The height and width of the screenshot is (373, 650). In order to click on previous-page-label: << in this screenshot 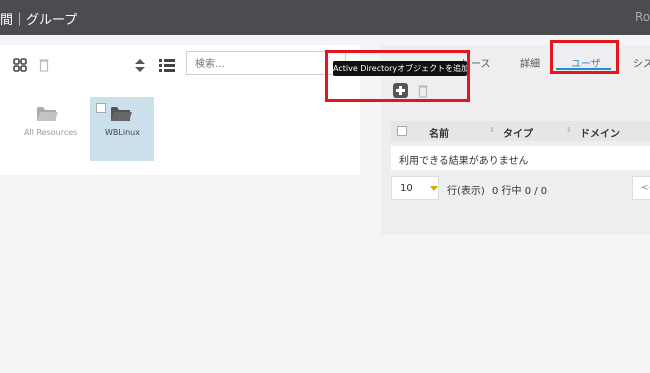, I will do `click(645, 188)`.